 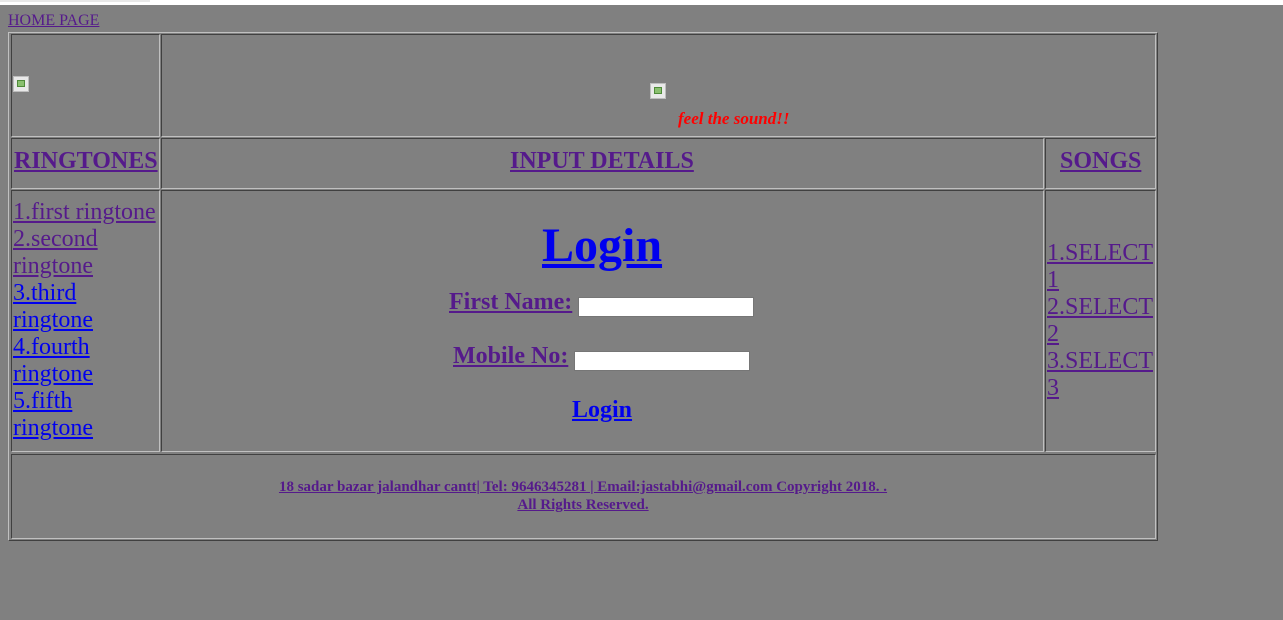 I want to click on first-name-input, so click(x=666, y=307).